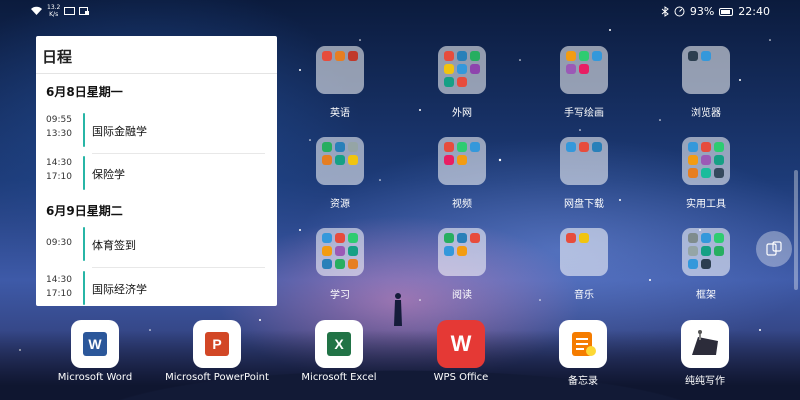 The width and height of the screenshot is (800, 400). I want to click on wps-icon: W, so click(461, 344).